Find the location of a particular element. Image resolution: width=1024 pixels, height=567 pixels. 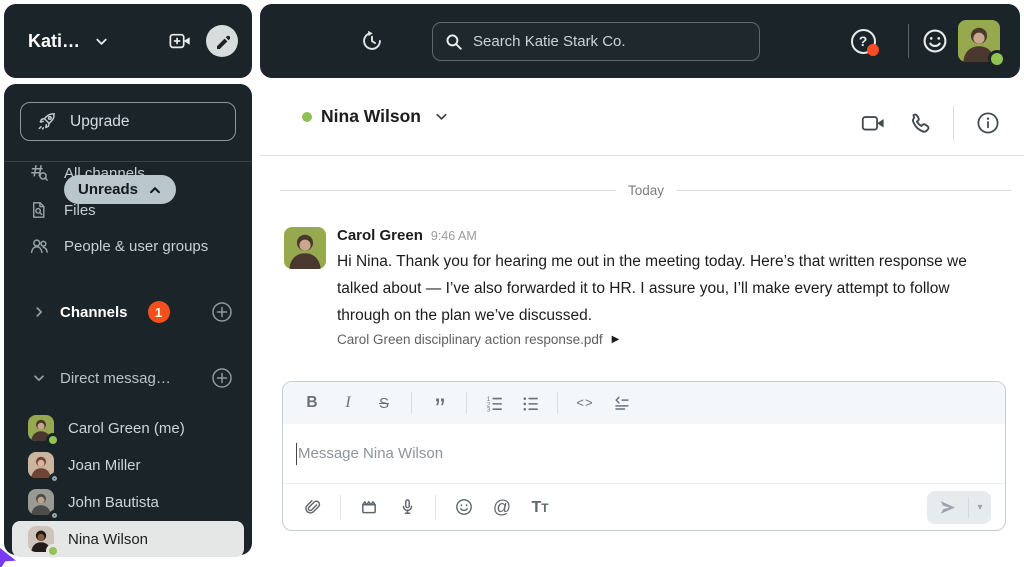

bold-button: B is located at coordinates (312, 403).